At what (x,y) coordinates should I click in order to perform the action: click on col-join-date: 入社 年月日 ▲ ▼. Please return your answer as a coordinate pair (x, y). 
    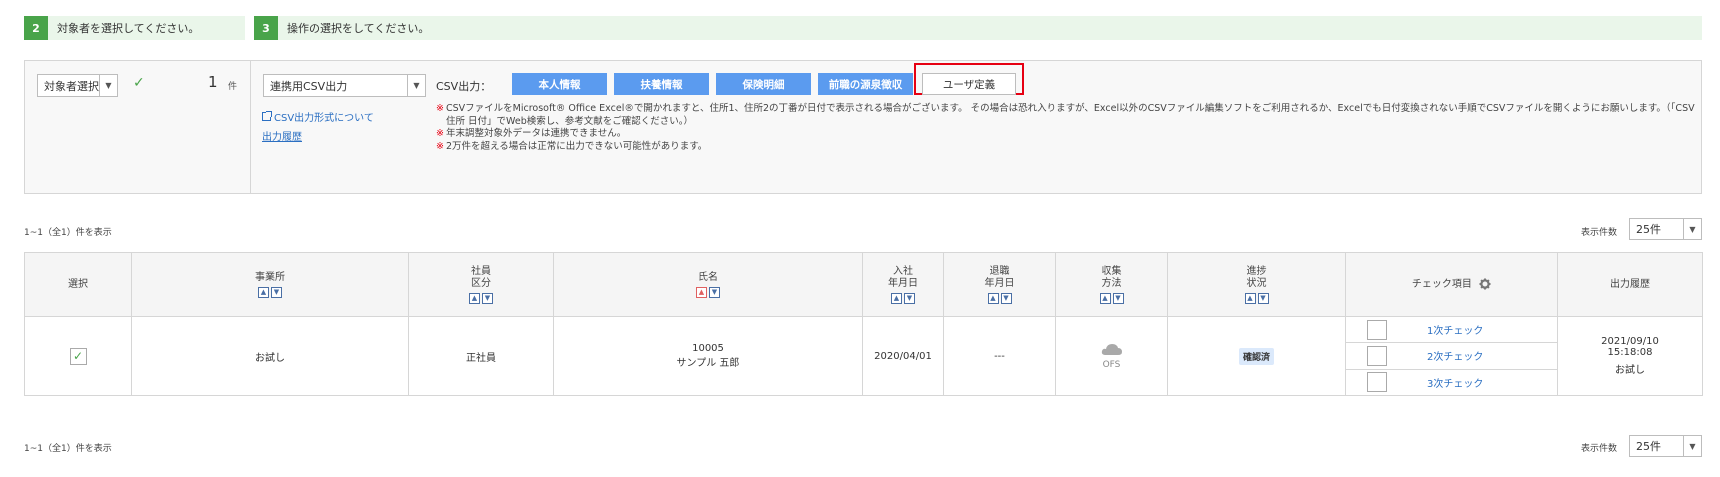
    Looking at the image, I should click on (903, 284).